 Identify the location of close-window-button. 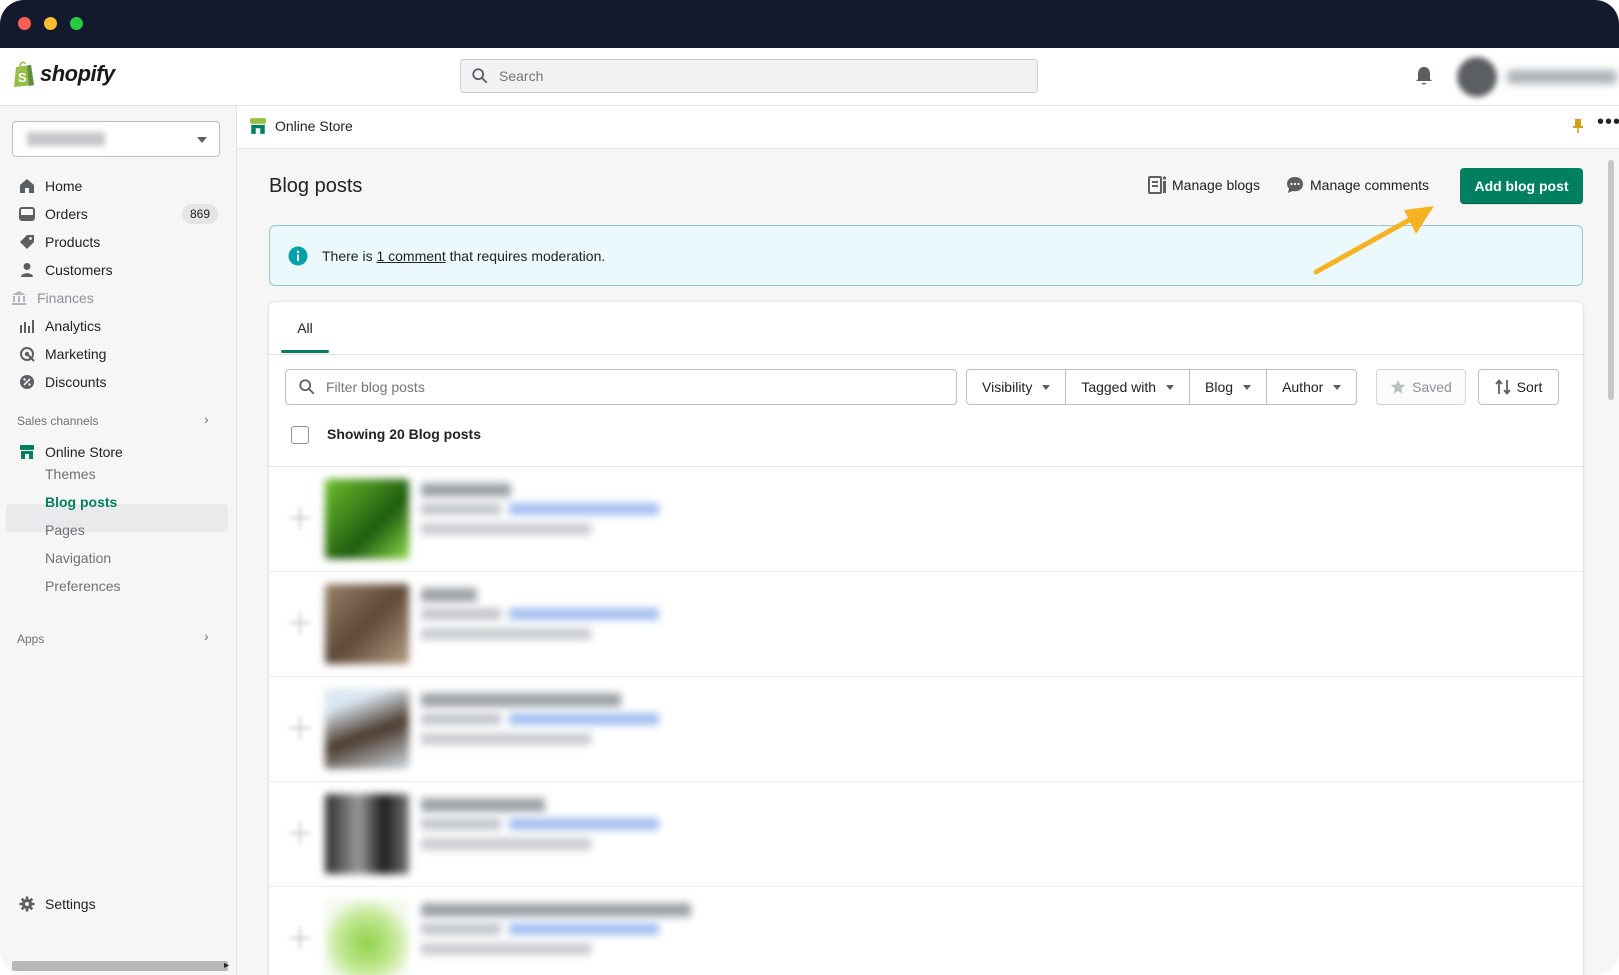
(24, 23).